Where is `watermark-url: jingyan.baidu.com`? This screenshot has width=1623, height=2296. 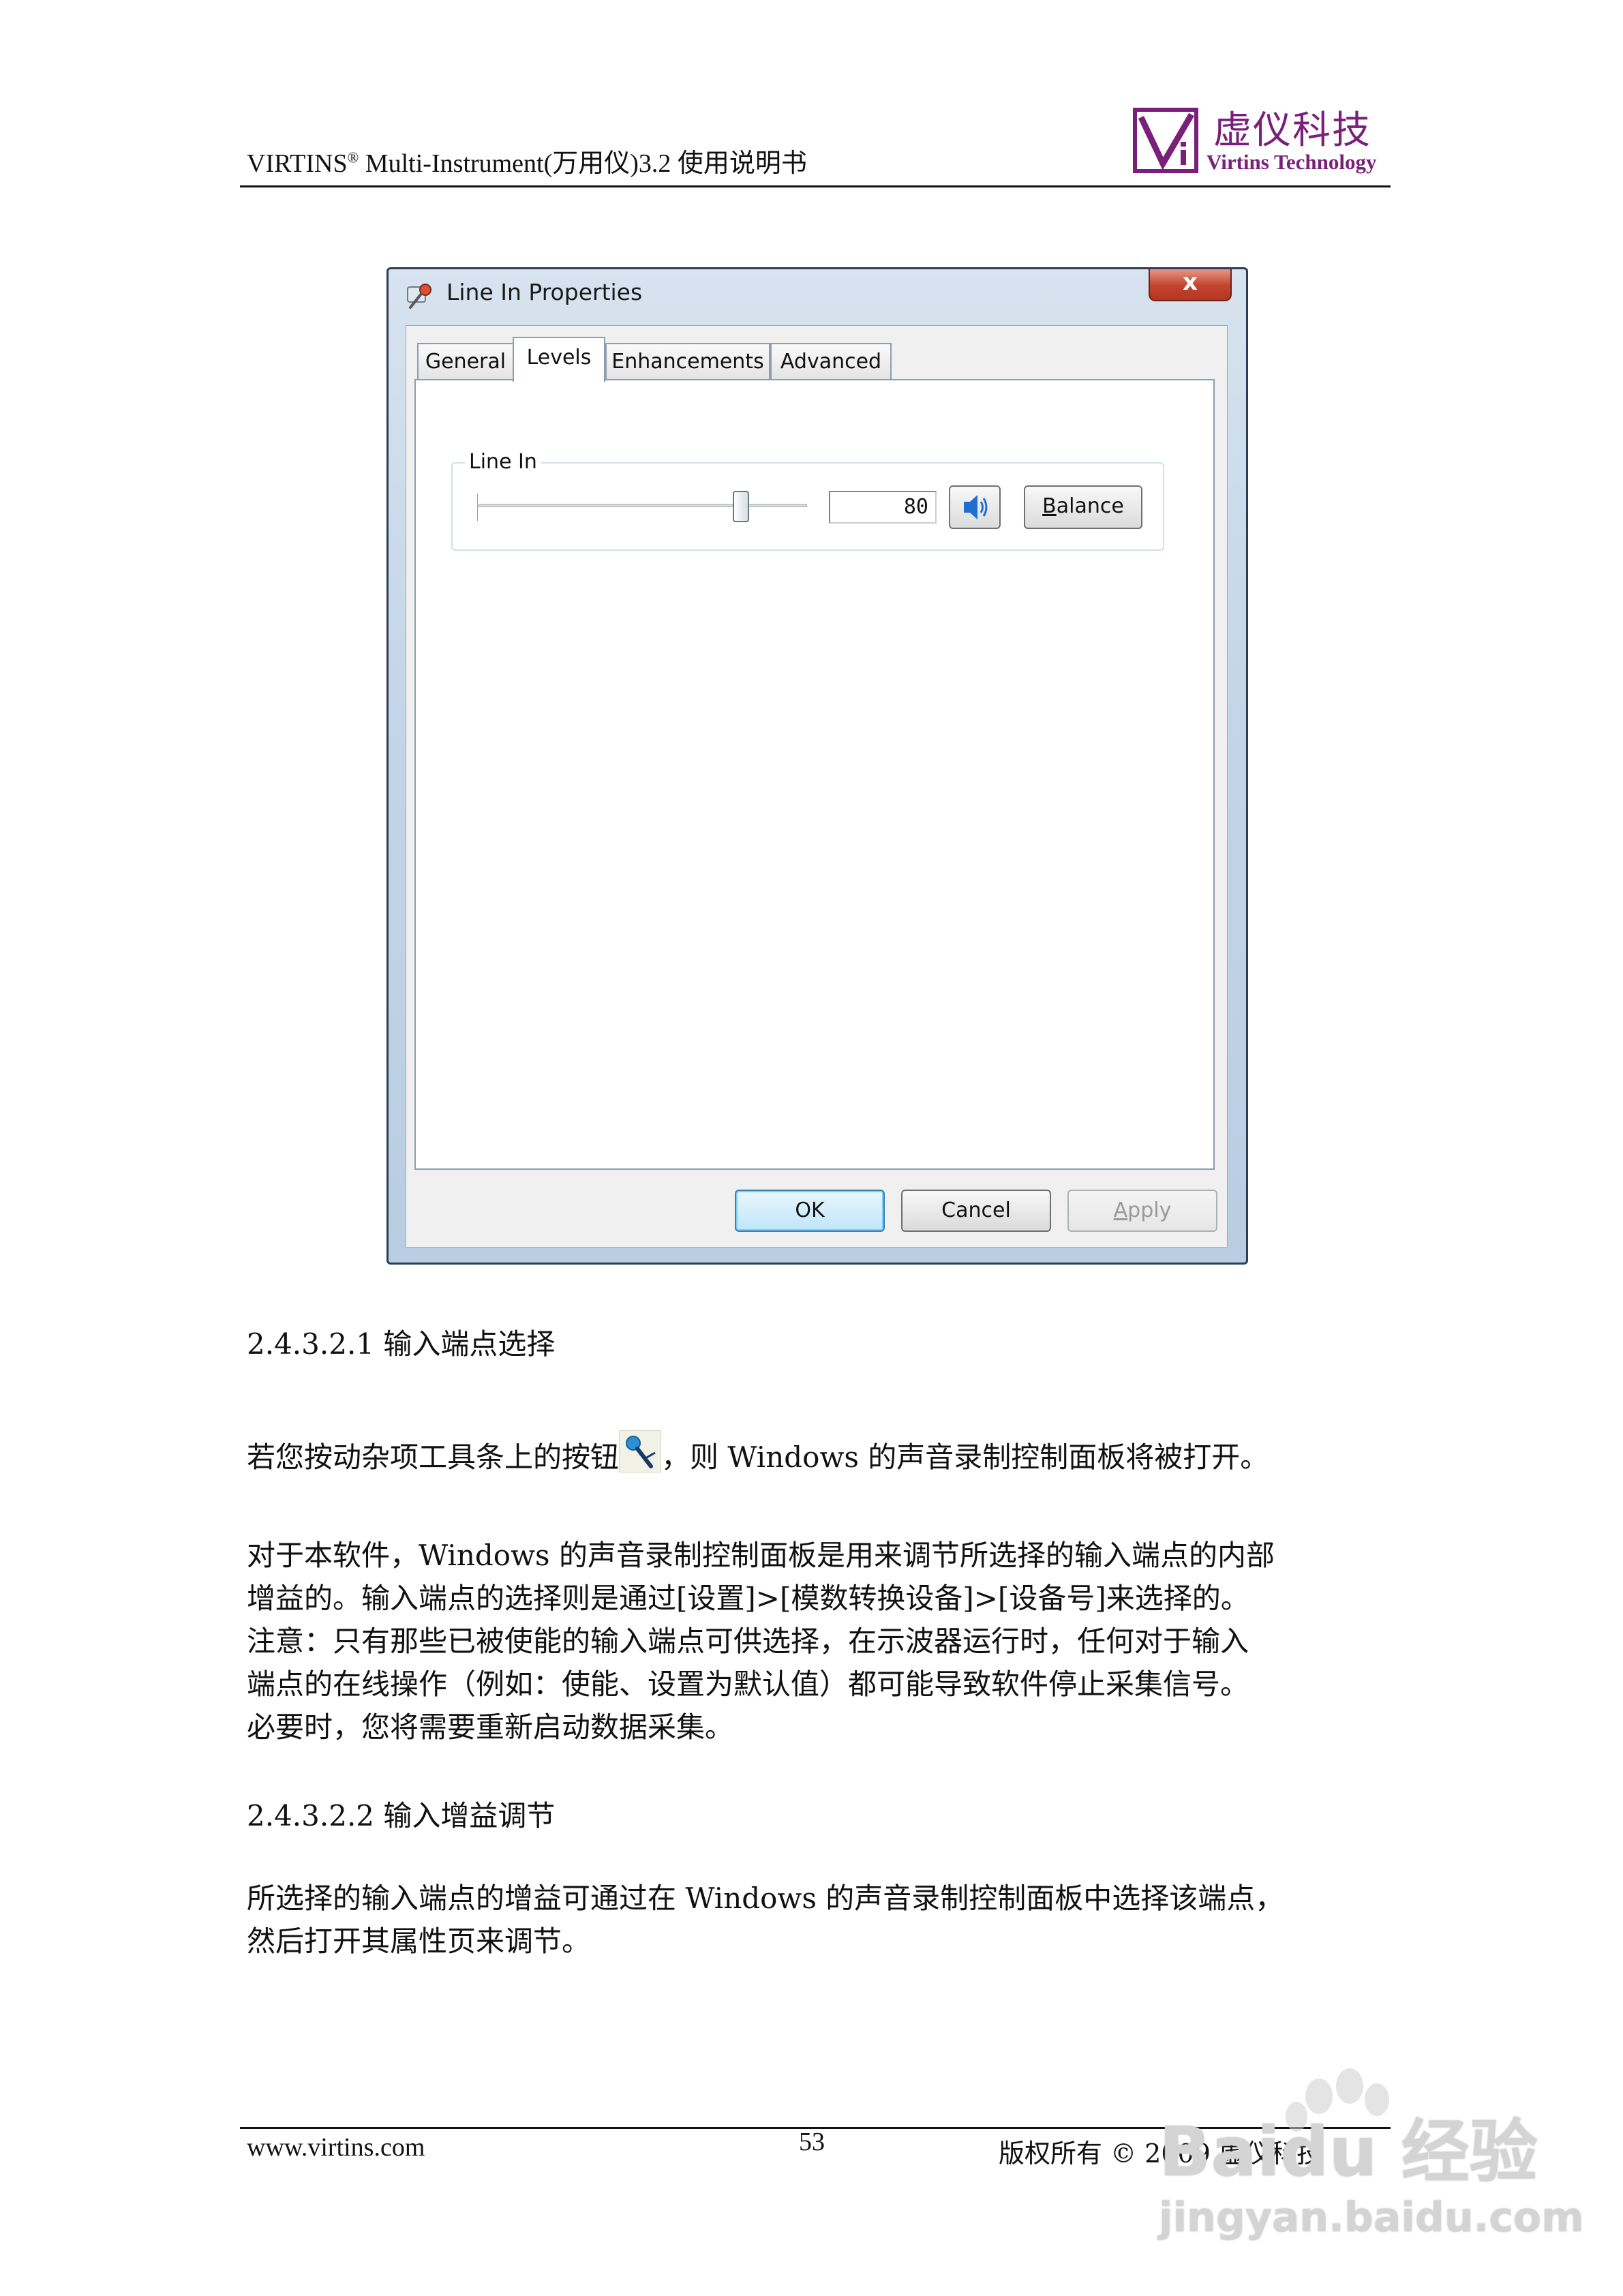
watermark-url: jingyan.baidu.com is located at coordinates (1371, 2217).